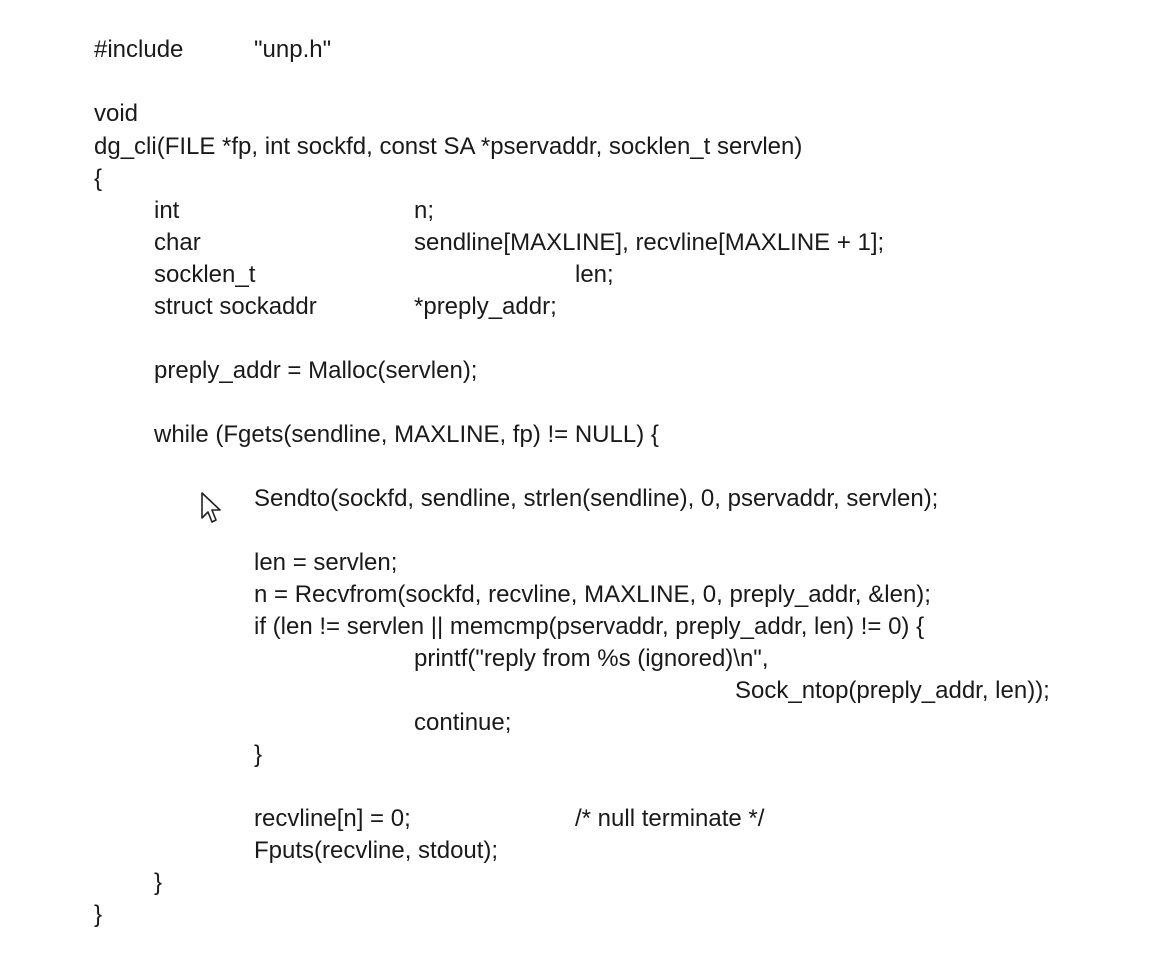  I want to click on mouse-pointer-arrow-icon, so click(211, 507).